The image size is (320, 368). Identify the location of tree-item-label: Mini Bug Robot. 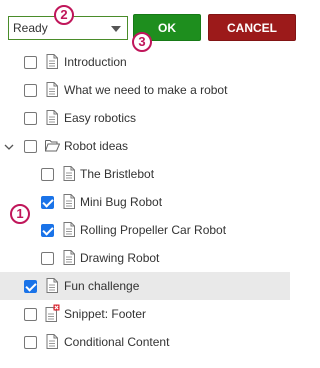
(121, 202).